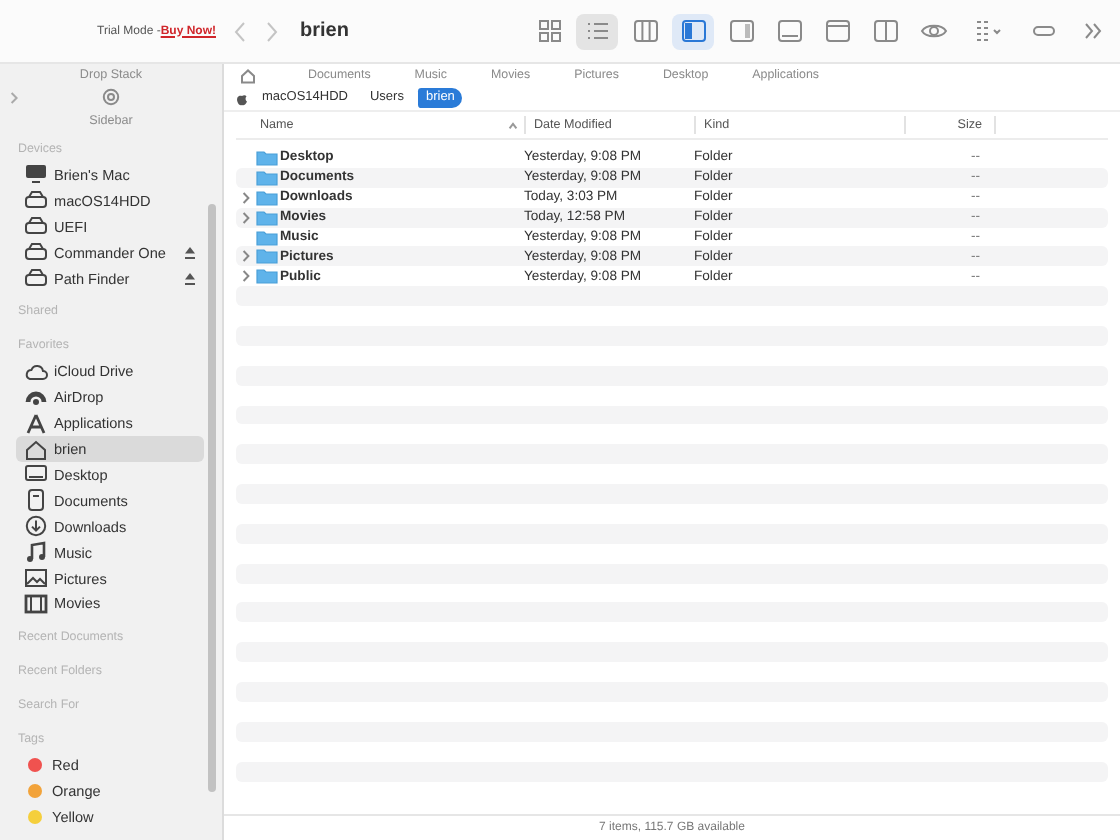 This screenshot has height=840, width=1120. Describe the element at coordinates (36, 423) in the screenshot. I see `applications-icon` at that location.